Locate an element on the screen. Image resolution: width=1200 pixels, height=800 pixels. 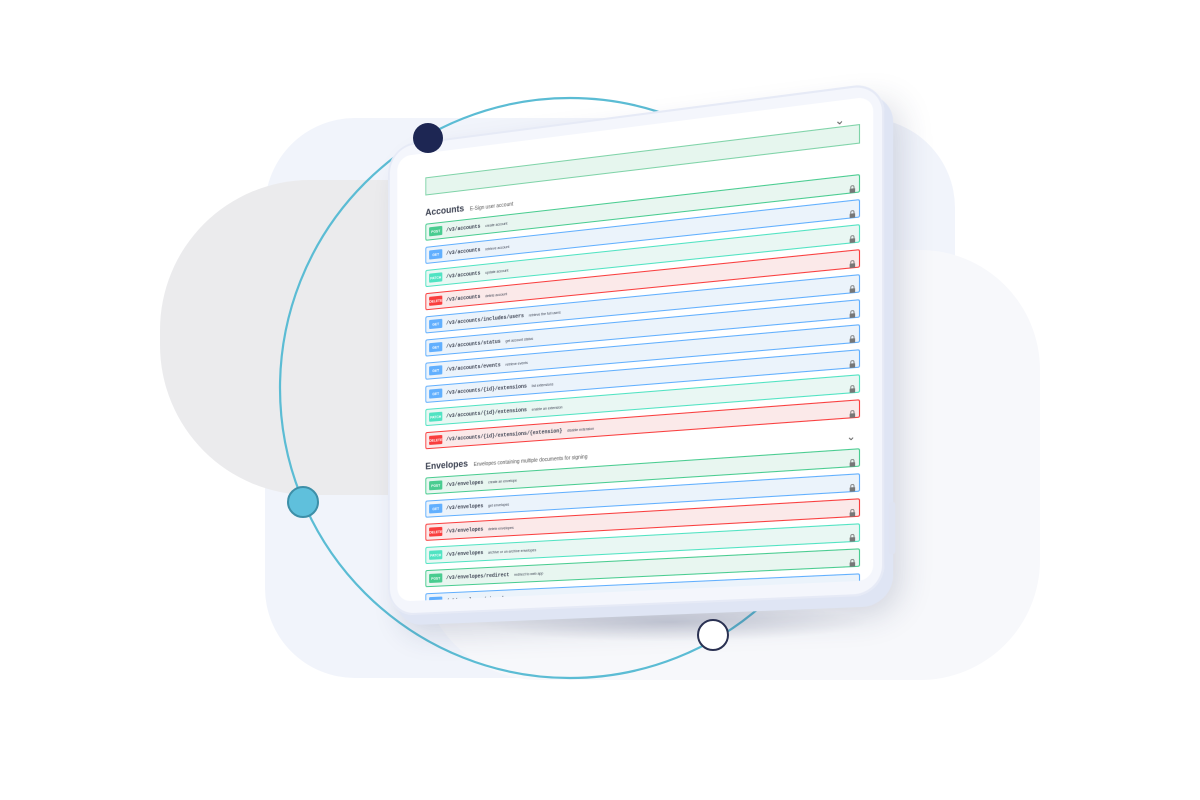
section-title: Accounts is located at coordinates (445, 210).